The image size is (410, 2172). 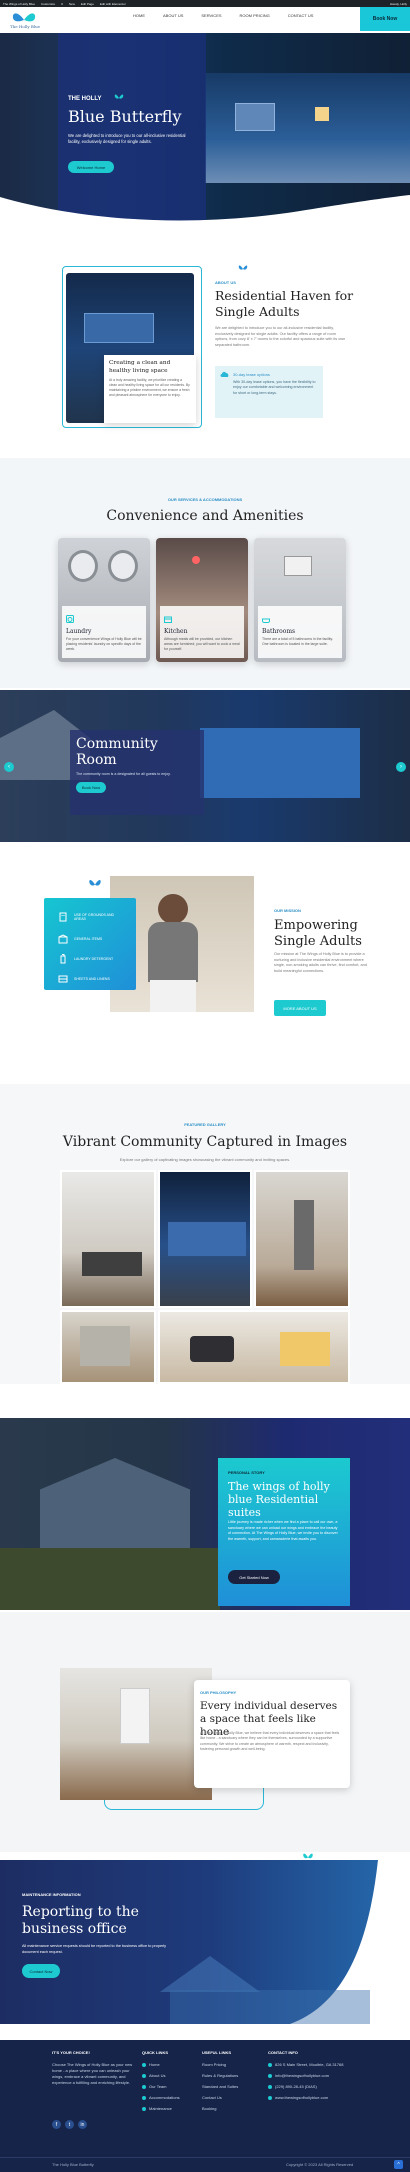 I want to click on mission-title: Empowering Single Adults, so click(x=318, y=933).